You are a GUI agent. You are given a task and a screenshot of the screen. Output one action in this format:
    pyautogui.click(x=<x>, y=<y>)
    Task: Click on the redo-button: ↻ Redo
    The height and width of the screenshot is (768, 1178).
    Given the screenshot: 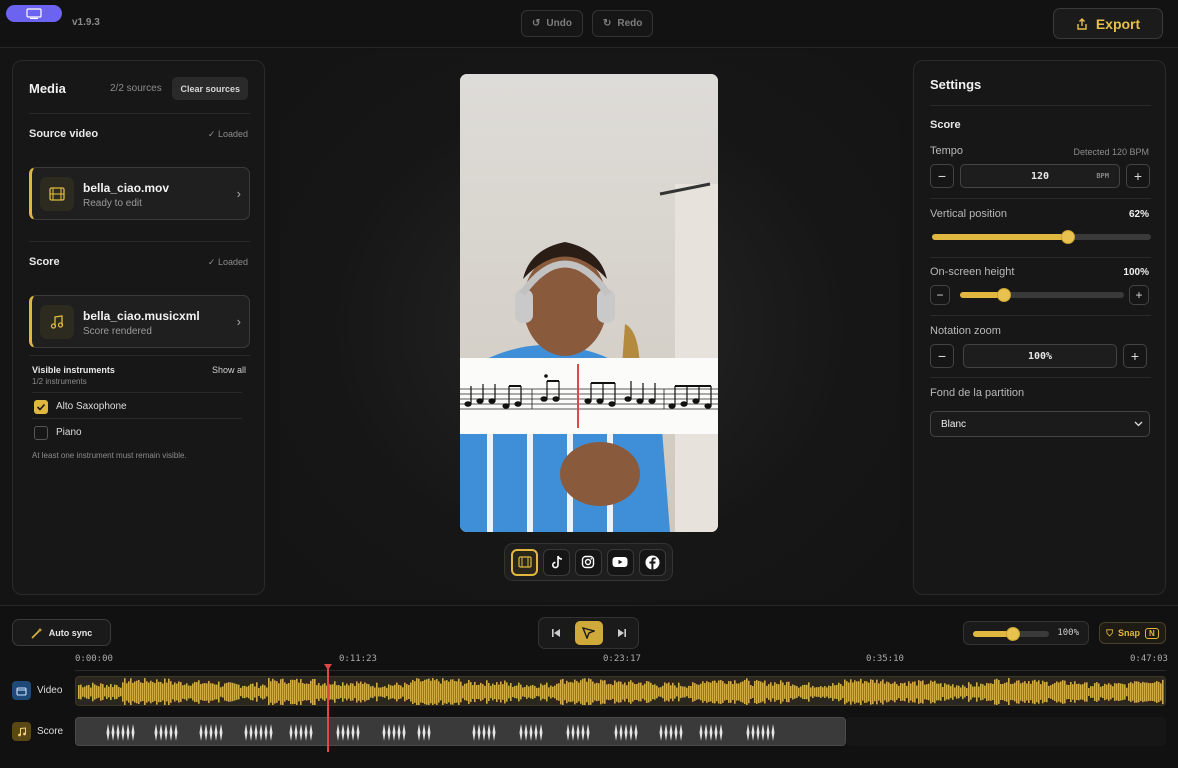 What is the action you would take?
    pyautogui.click(x=623, y=23)
    